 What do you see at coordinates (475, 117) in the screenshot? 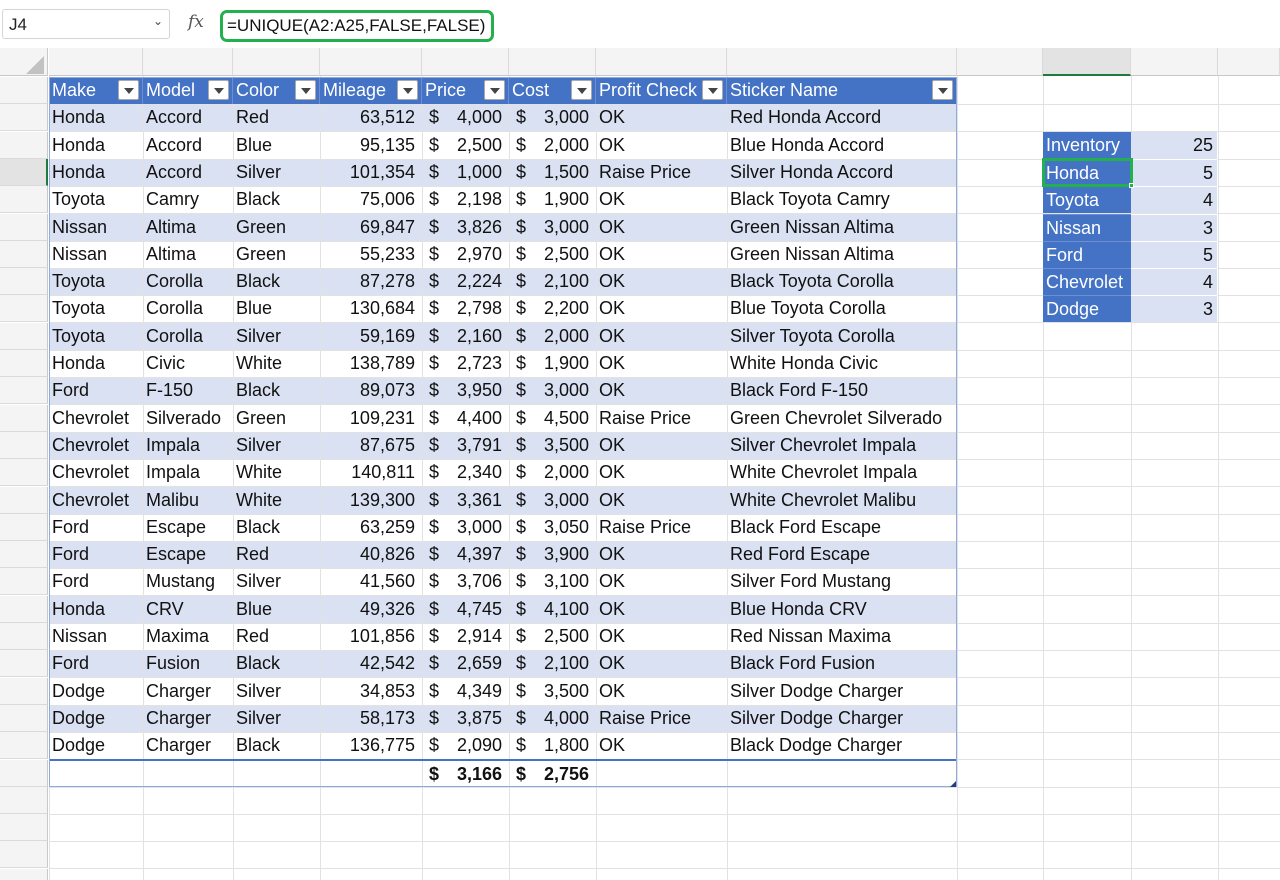
I see `cell-price: 4,000` at bounding box center [475, 117].